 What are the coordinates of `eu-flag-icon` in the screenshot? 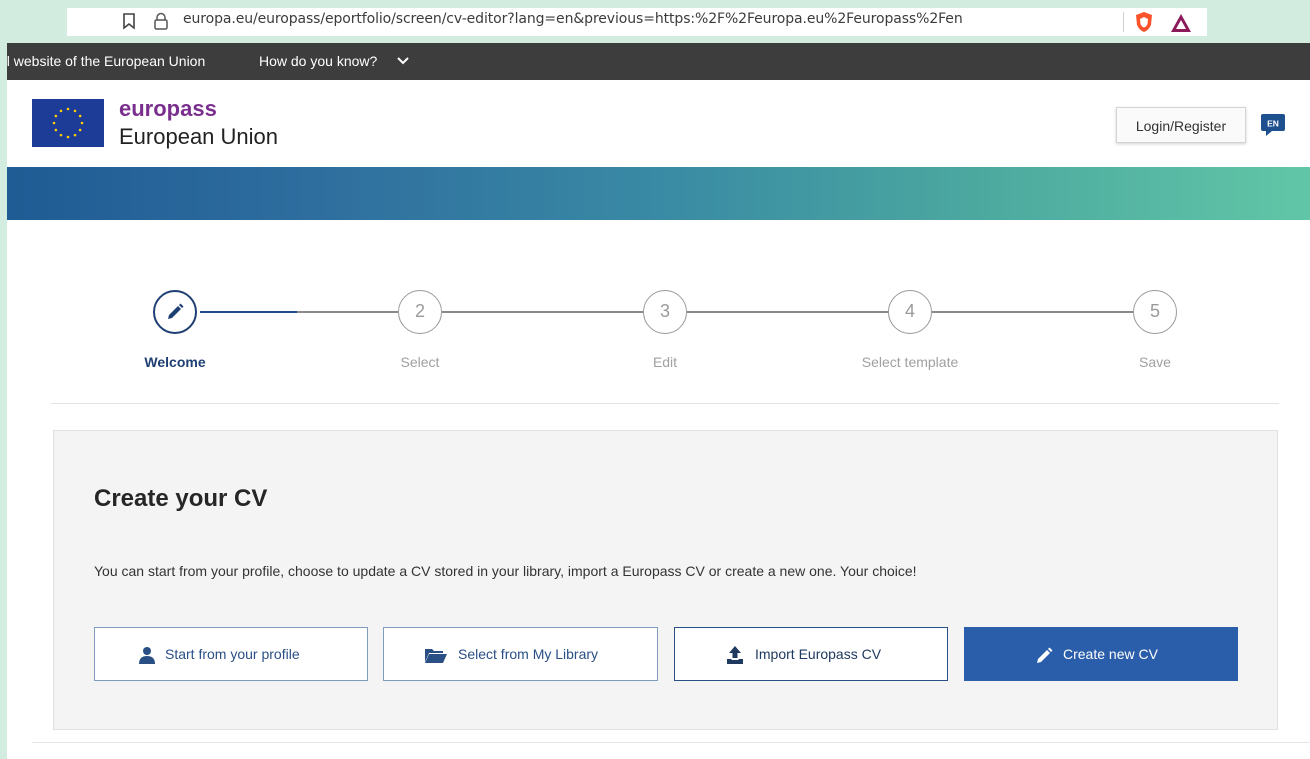 It's located at (68, 123).